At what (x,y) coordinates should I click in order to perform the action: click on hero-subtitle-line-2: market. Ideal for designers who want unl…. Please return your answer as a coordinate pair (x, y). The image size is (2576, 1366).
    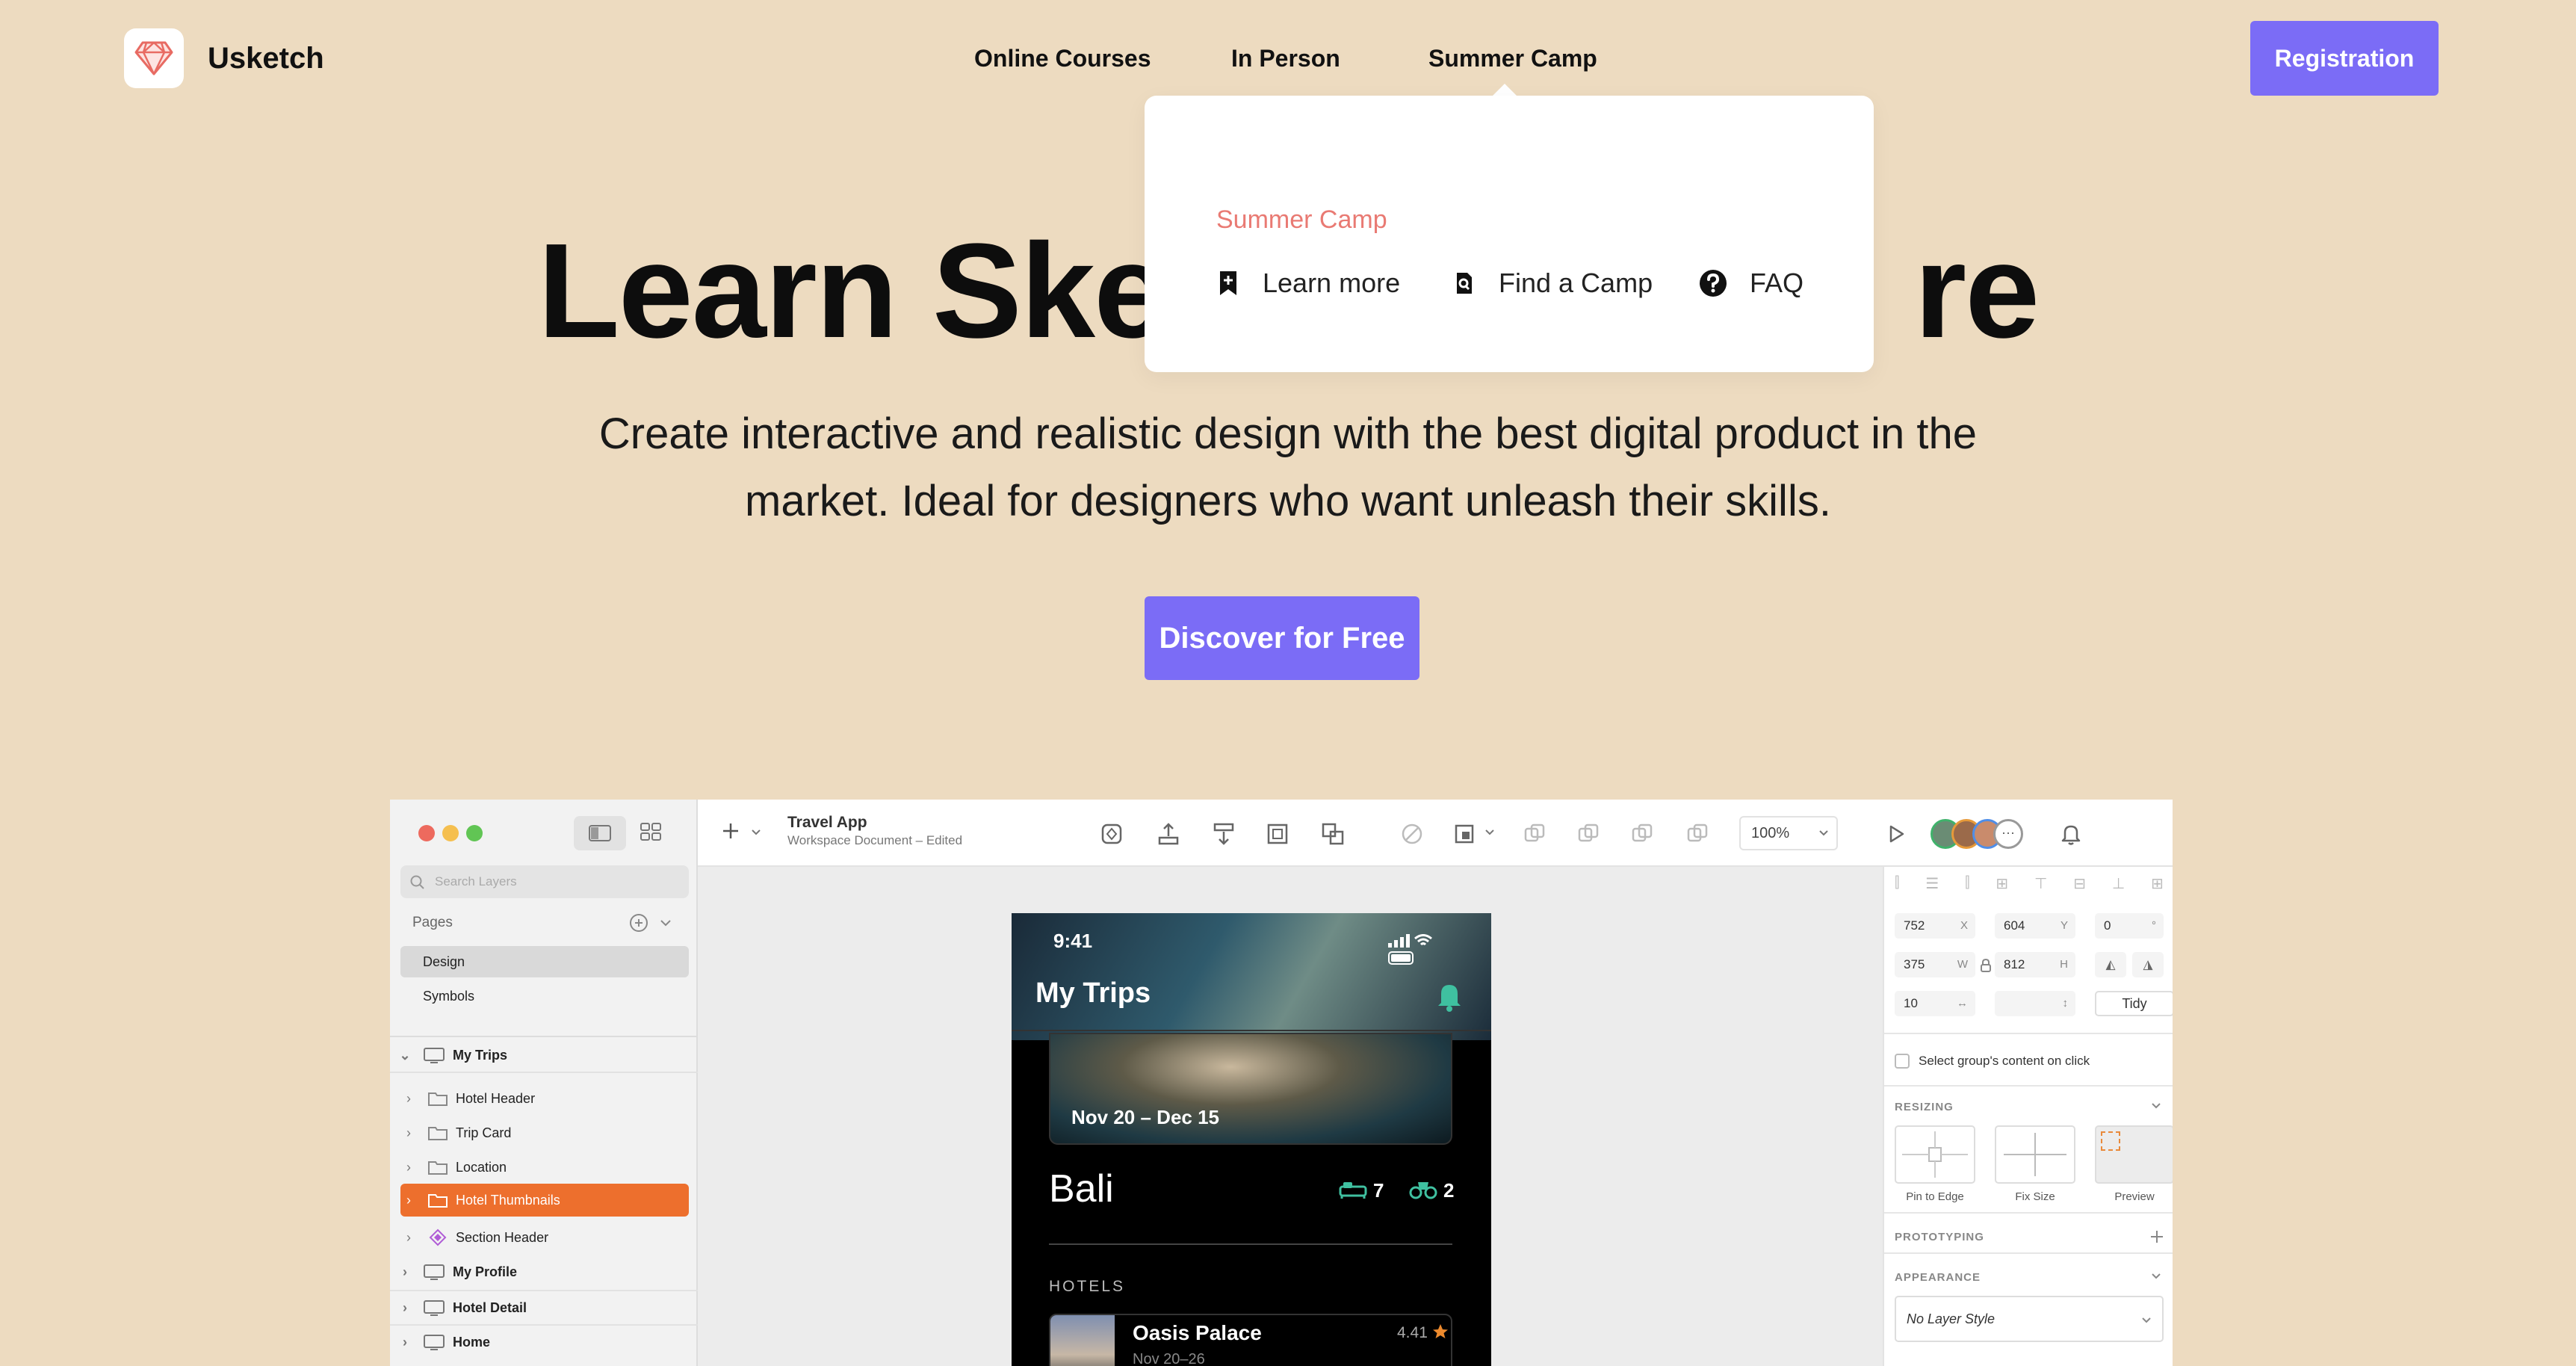
    Looking at the image, I should click on (1288, 501).